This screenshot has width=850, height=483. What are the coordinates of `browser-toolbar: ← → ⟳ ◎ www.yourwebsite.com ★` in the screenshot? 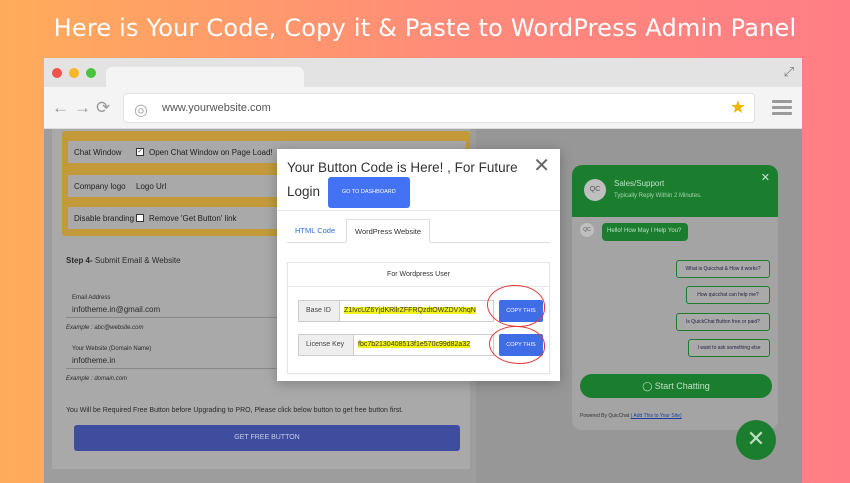 It's located at (423, 108).